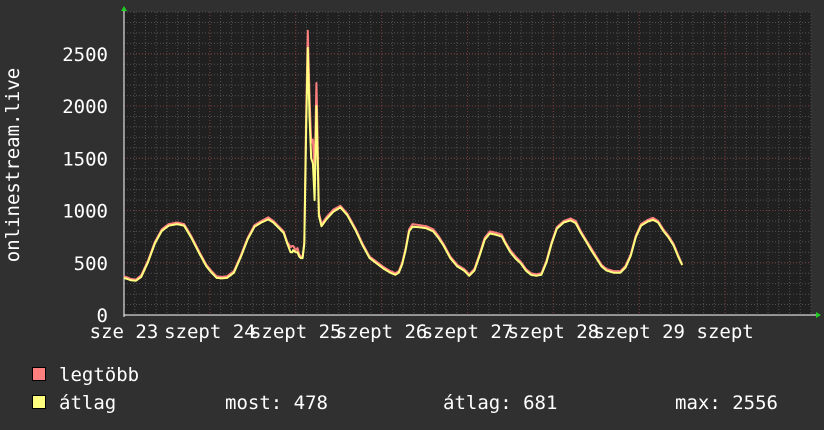 This screenshot has height=430, width=824. What do you see at coordinates (382, 332) in the screenshot?
I see `x-tick-label: szept 26` at bounding box center [382, 332].